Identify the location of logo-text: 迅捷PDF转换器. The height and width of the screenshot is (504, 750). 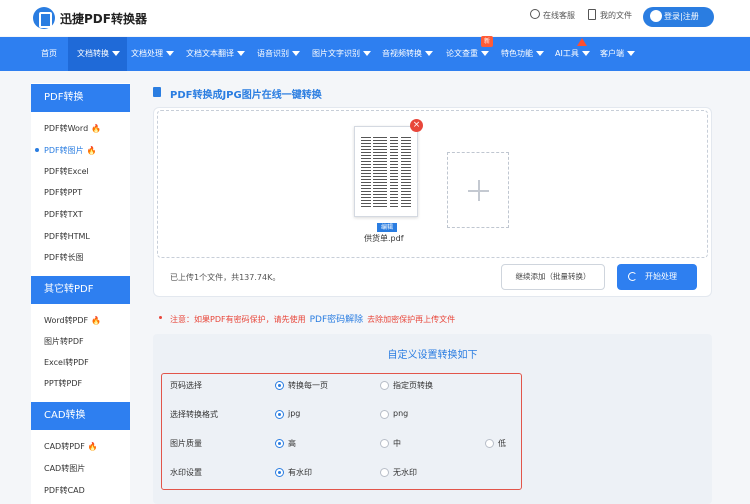
(103, 18).